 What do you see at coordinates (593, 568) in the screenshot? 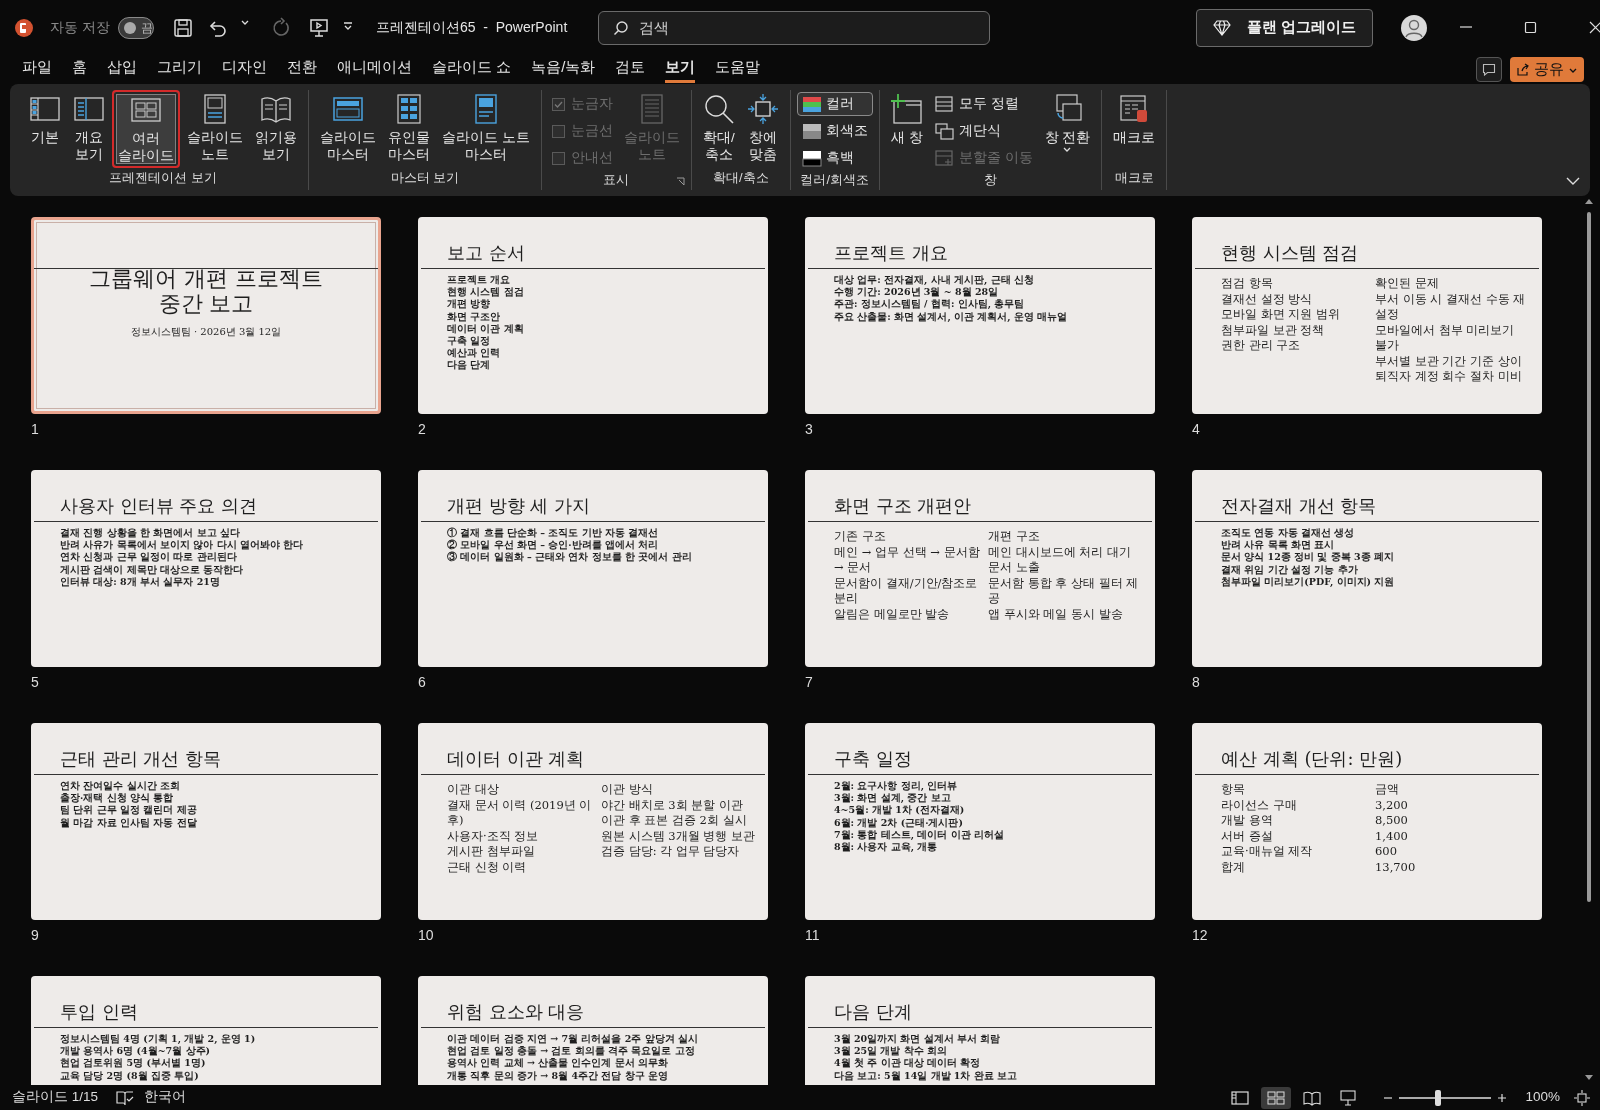
I see `slide-thumbnail: 개편 방향 세 가지 ① 결재 흐름 단순화 – 조직도 기반 자동 결재선 ② 모바일 우선 화면 – 승인·반려를 앱에서 처리 ③ 데이터 일원화 – 근태와 연차 정보를 한 곳에서 관리` at bounding box center [593, 568].